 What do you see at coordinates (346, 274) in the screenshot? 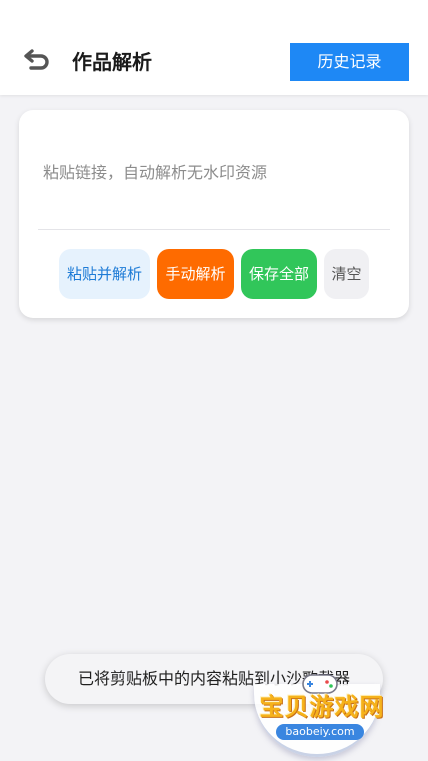
I see `clear-button: 清空` at bounding box center [346, 274].